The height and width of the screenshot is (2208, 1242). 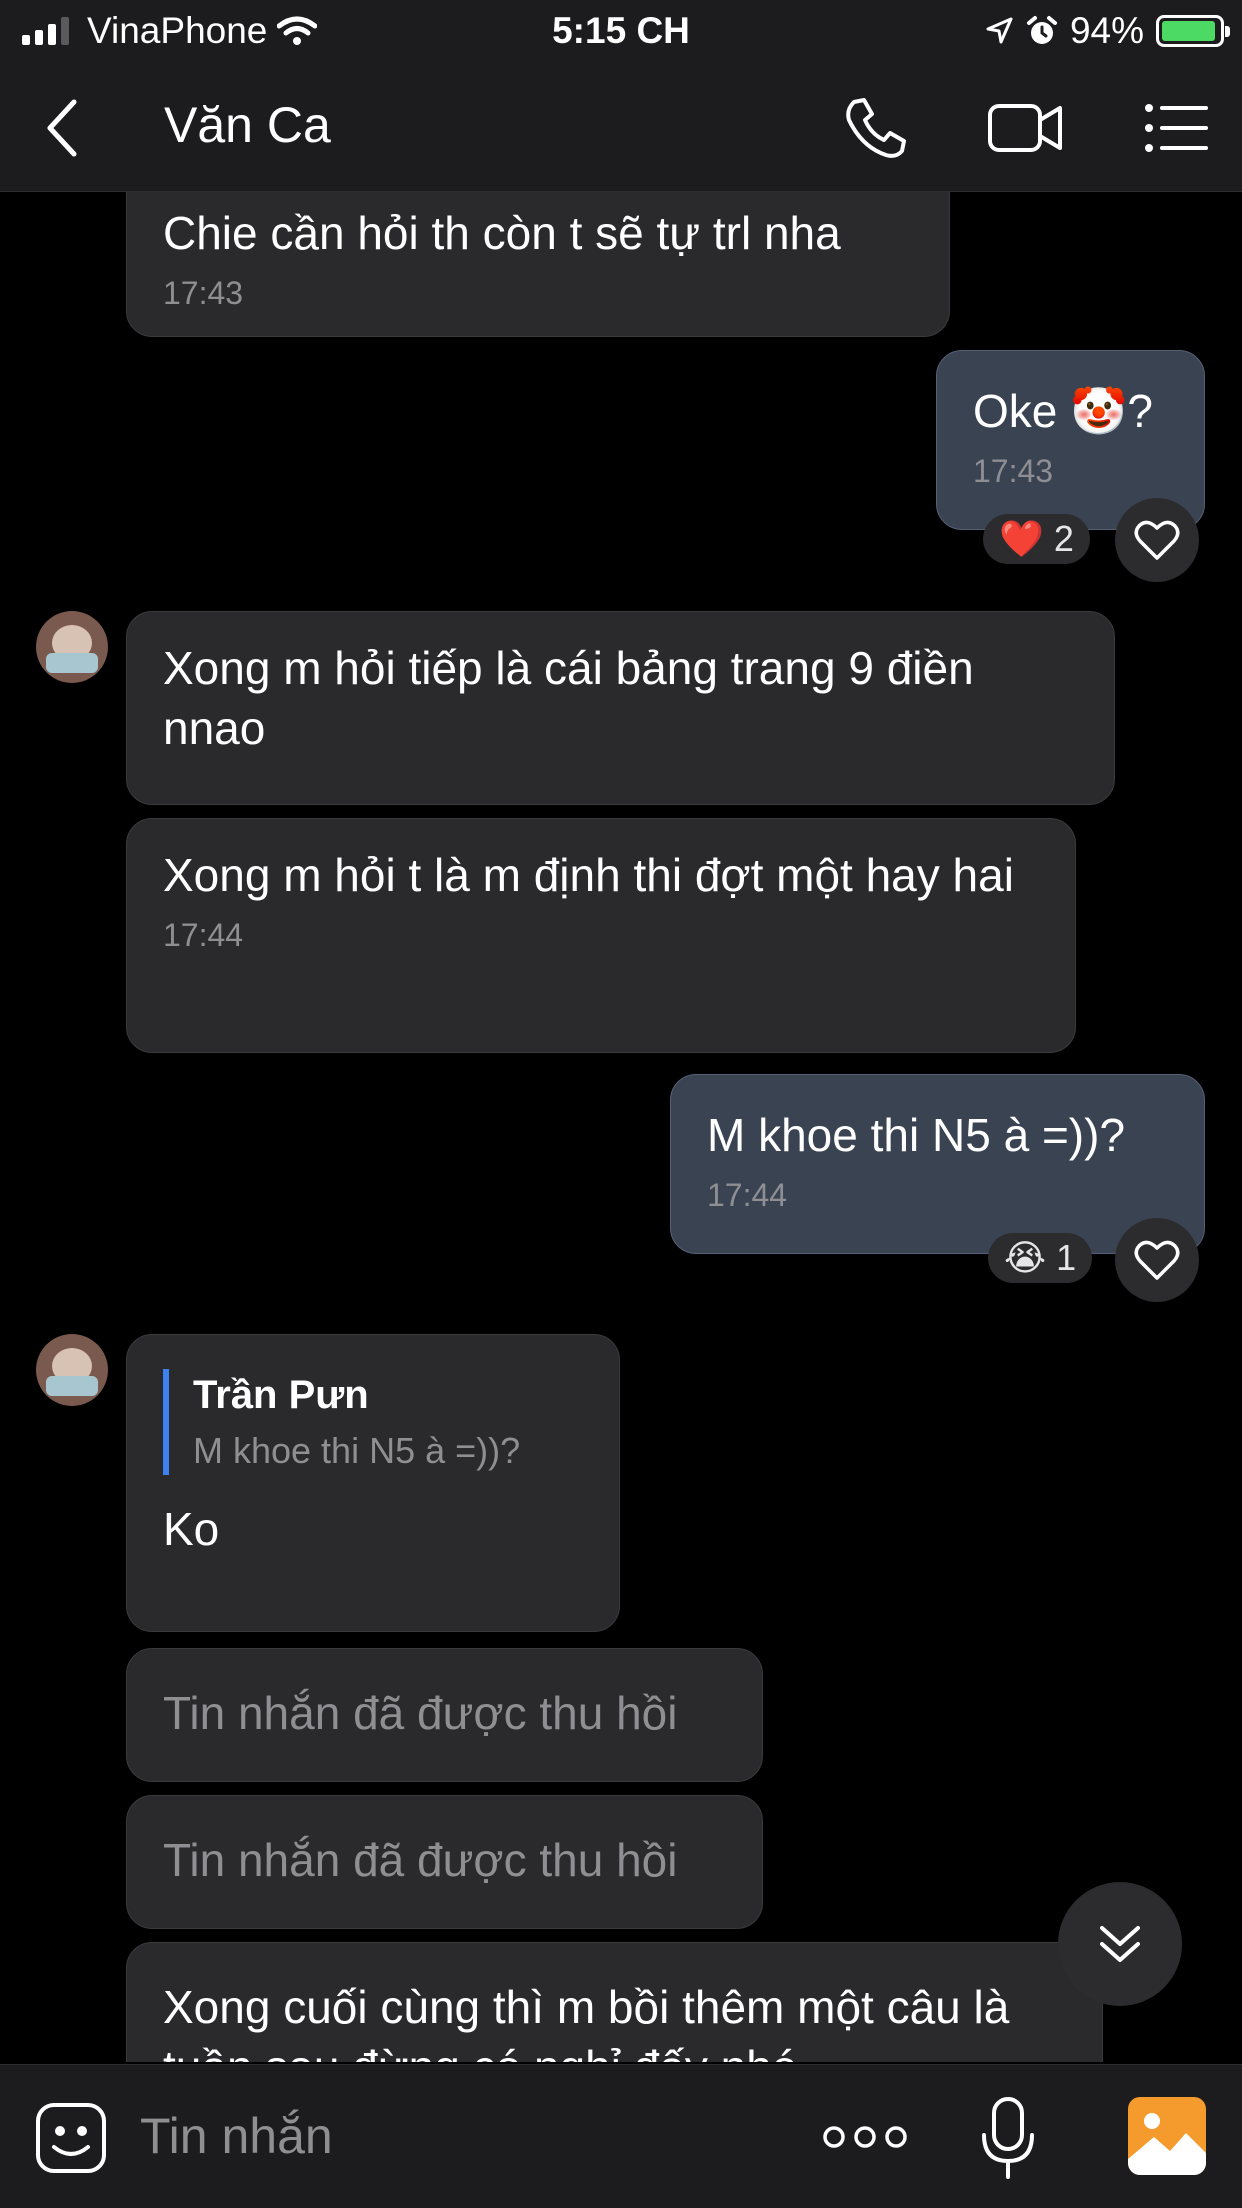 What do you see at coordinates (1008, 2138) in the screenshot?
I see `microphone-icon` at bounding box center [1008, 2138].